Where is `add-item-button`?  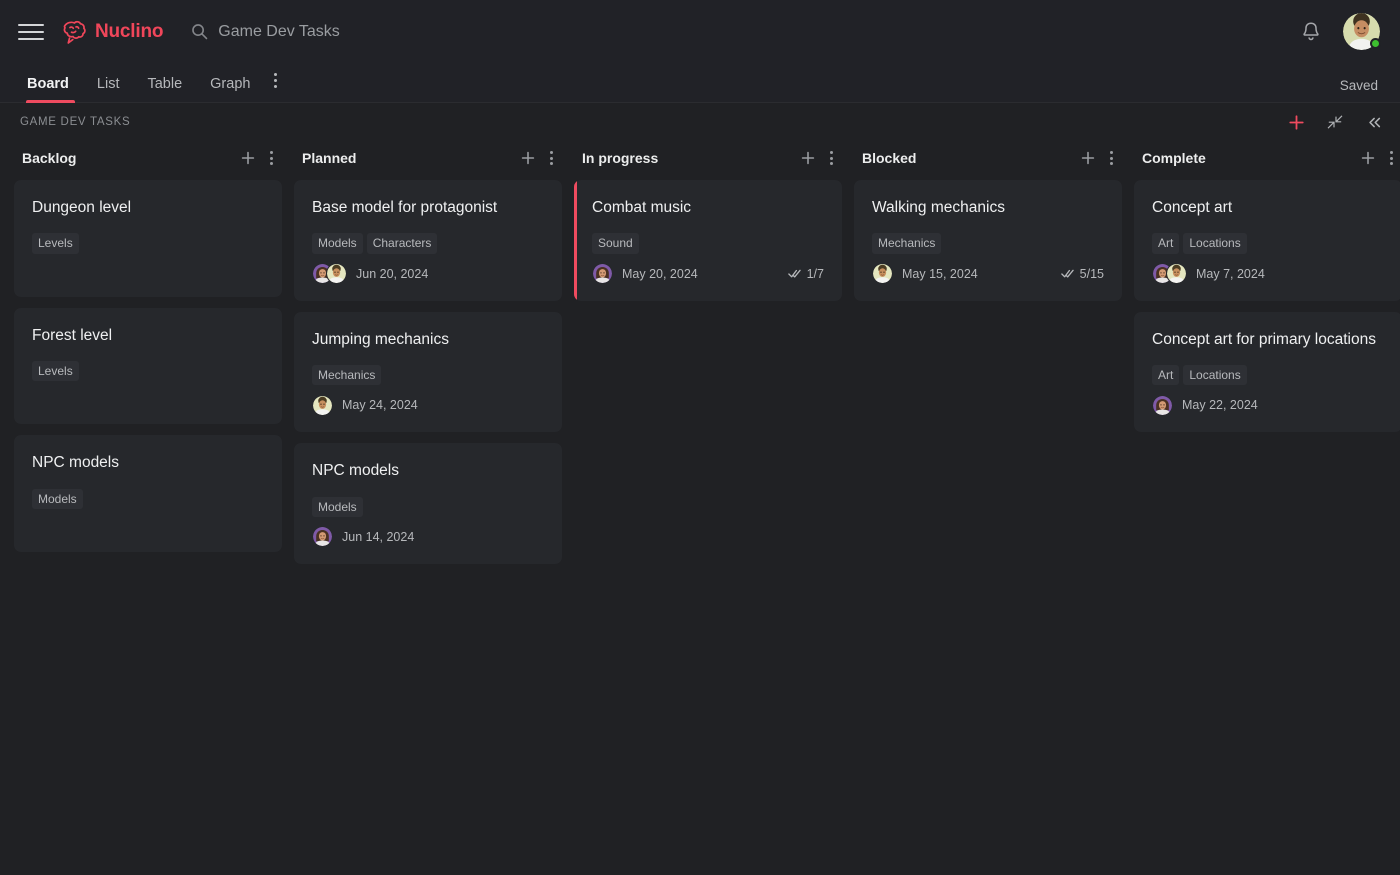 add-item-button is located at coordinates (1296, 122).